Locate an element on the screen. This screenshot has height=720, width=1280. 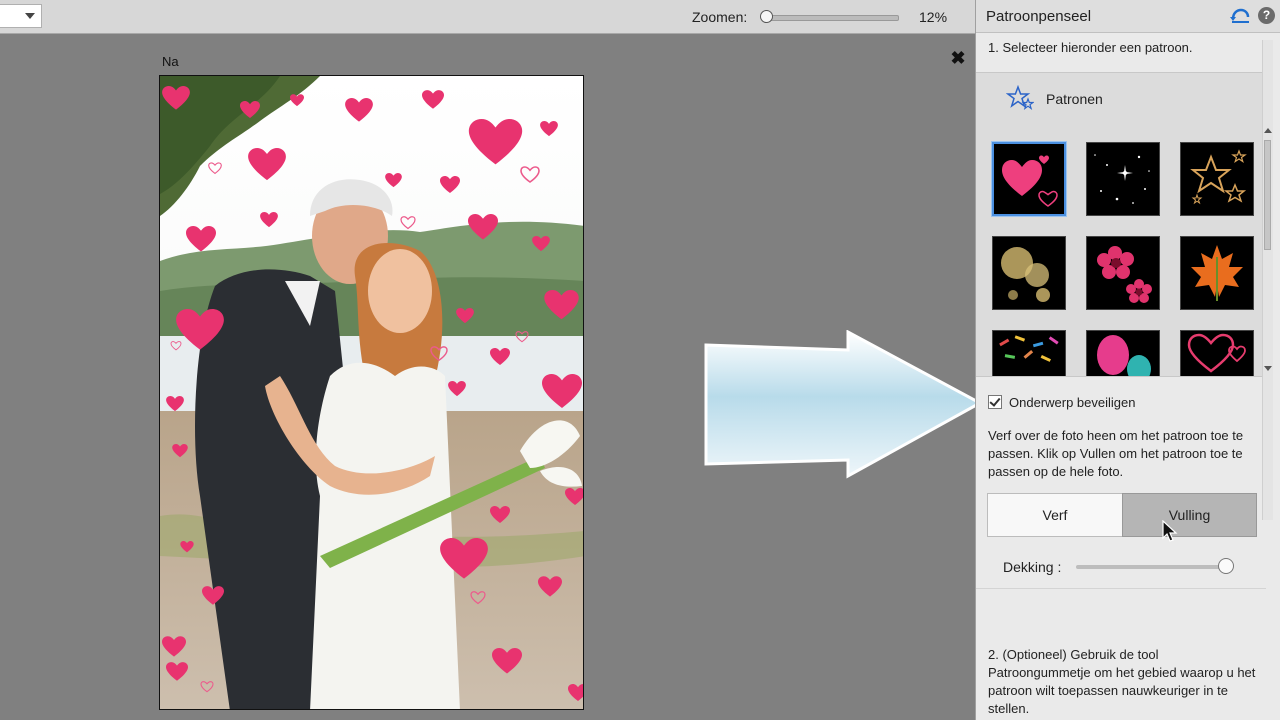
maple-leaf-icon is located at coordinates (1217, 273).